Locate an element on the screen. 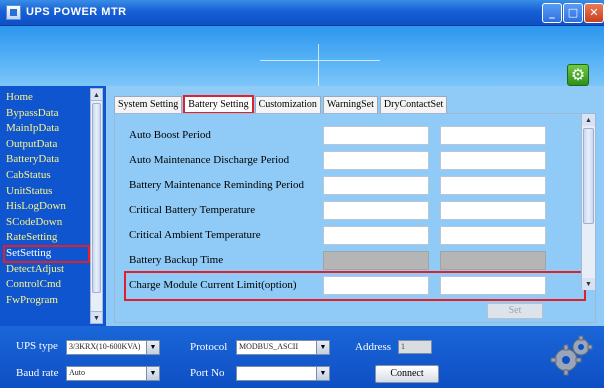 The width and height of the screenshot is (604, 388). tab-system-setting: System Setting is located at coordinates (148, 104).